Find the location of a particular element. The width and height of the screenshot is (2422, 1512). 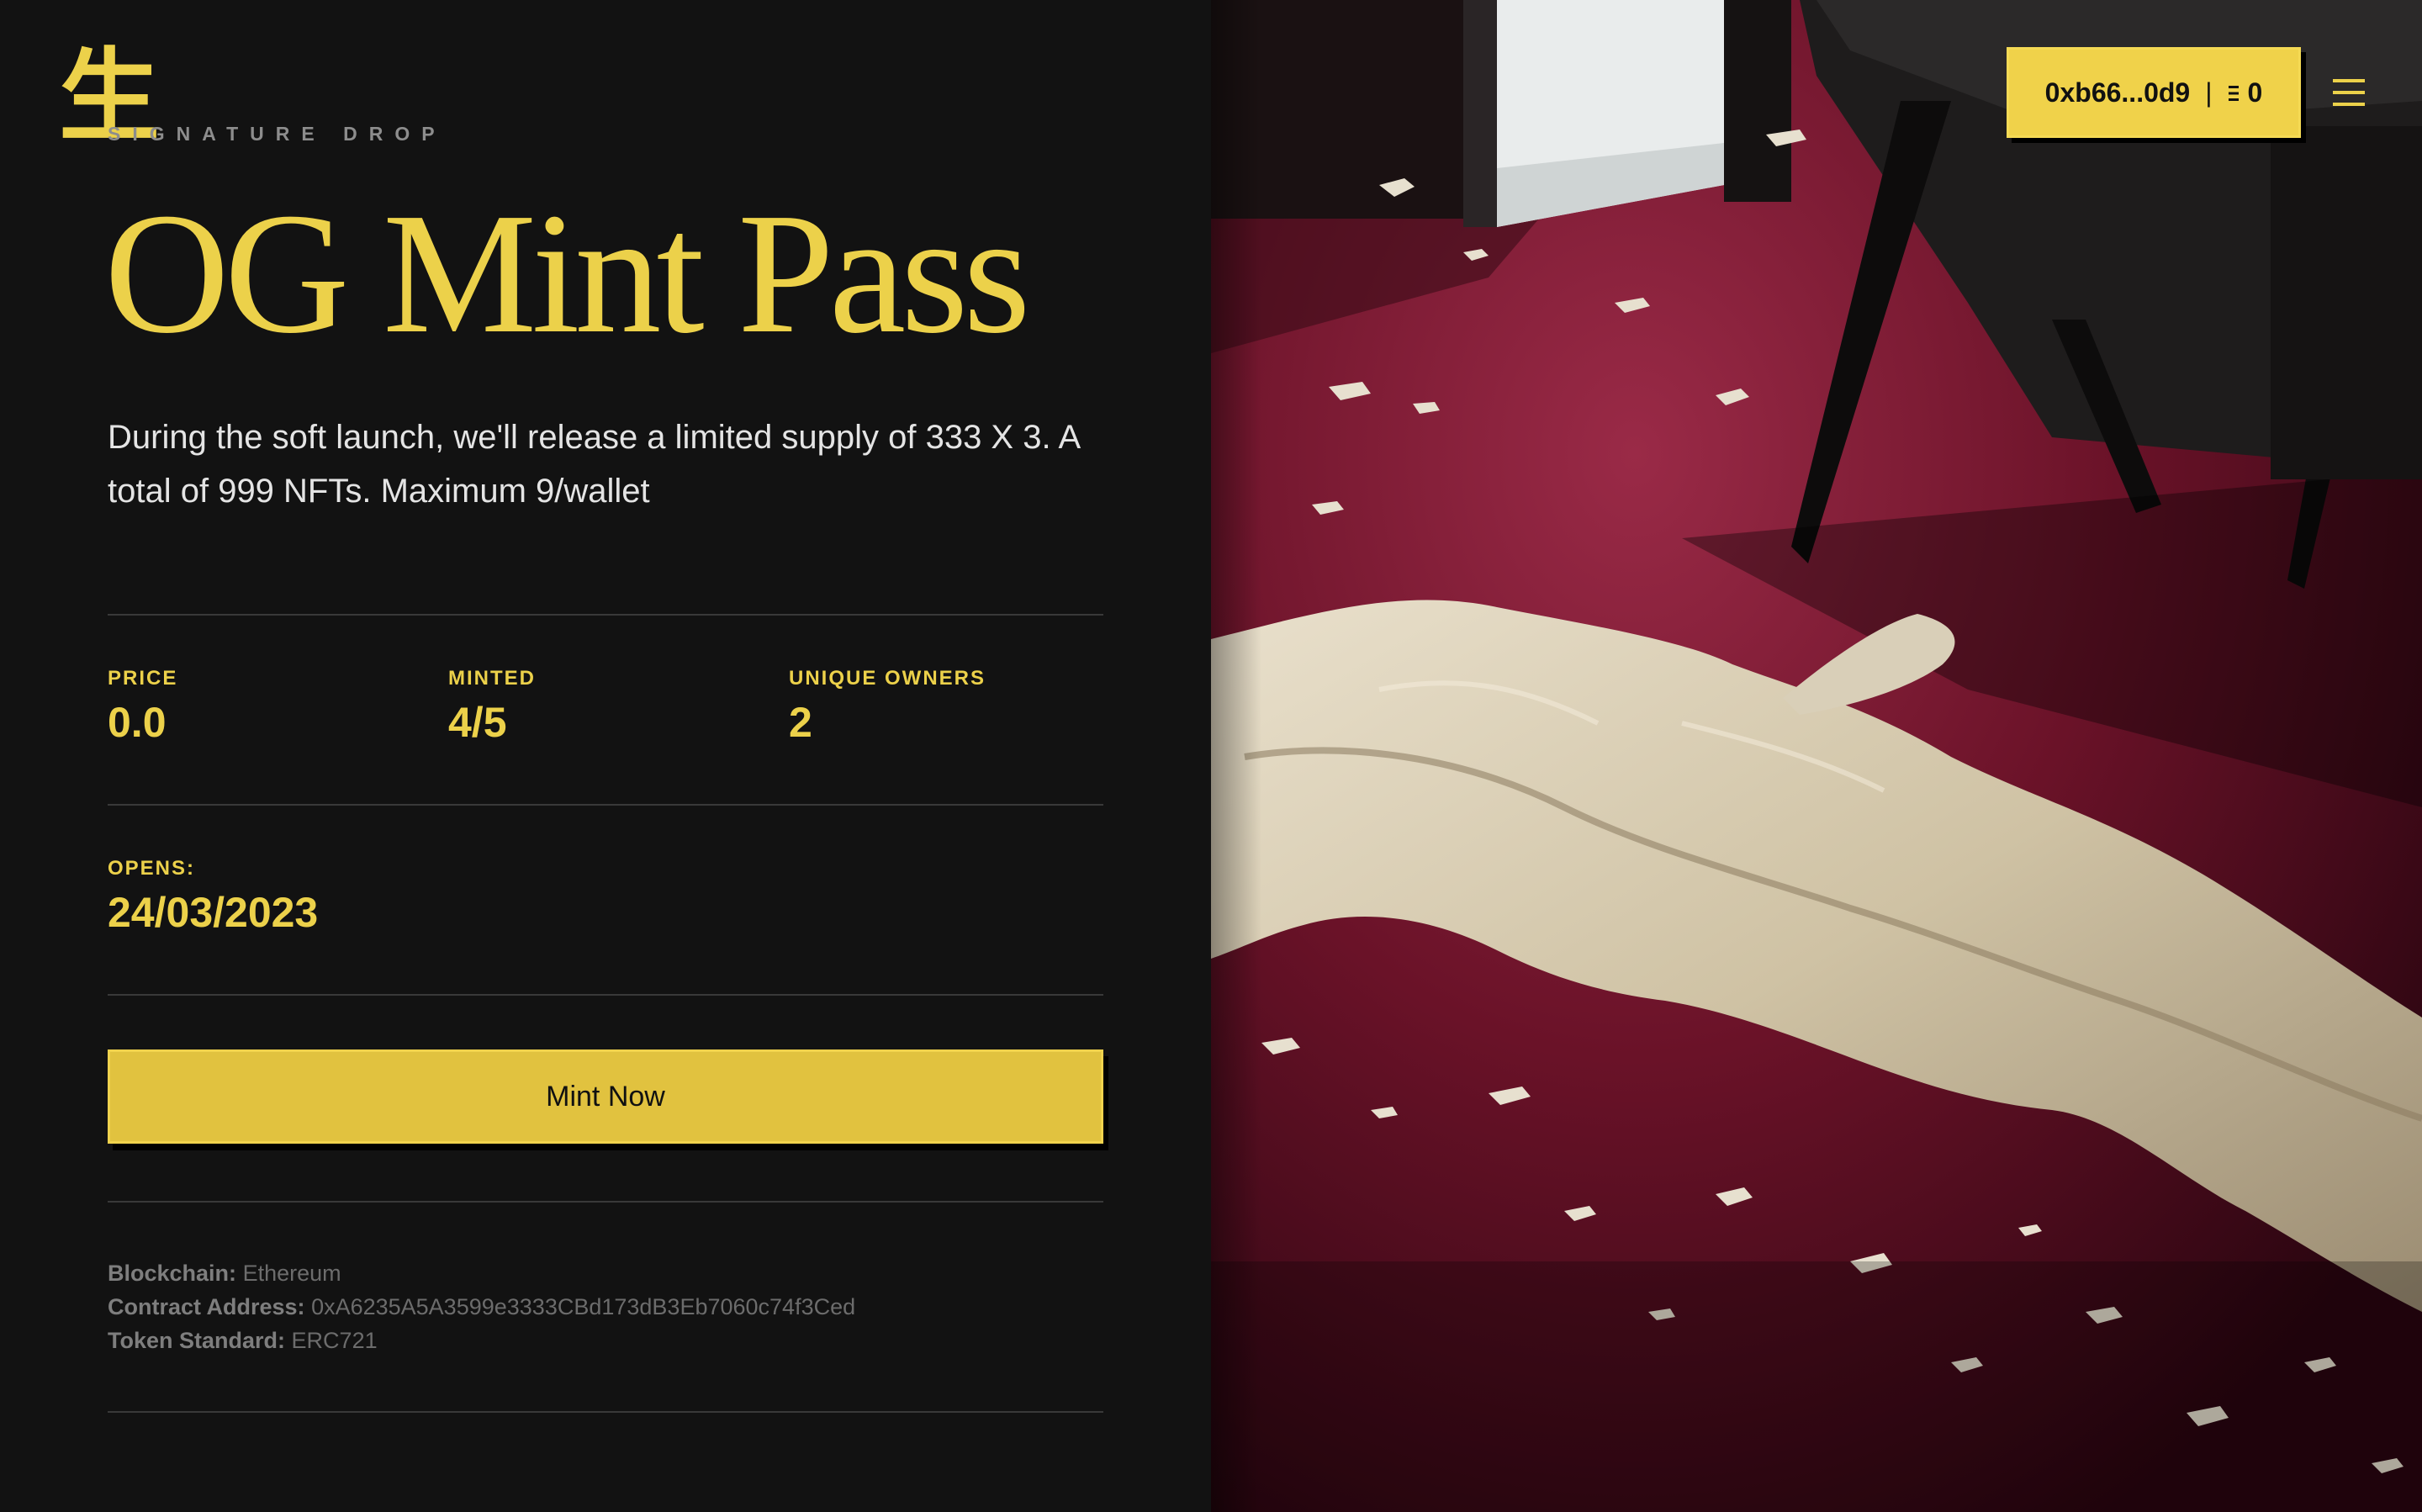

stat-opens: OPENS: 24/03/2023 is located at coordinates (213, 897).